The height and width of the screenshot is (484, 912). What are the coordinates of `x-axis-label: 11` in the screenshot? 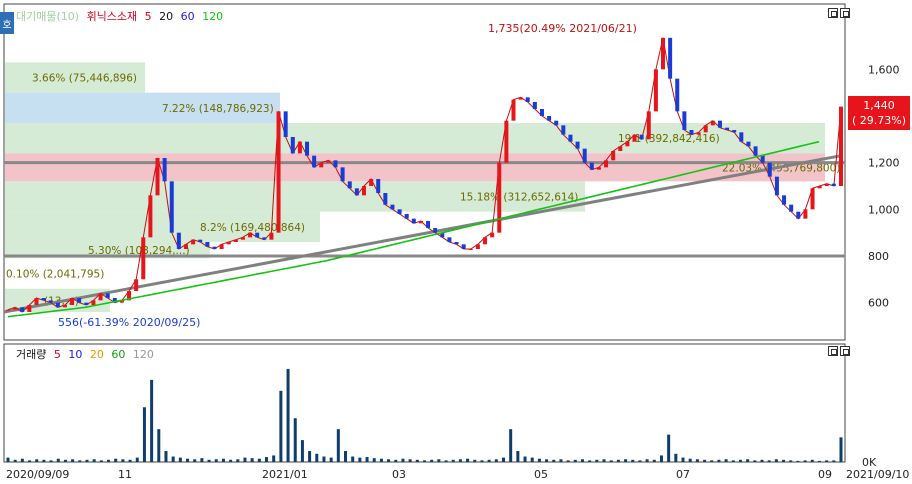 It's located at (125, 474).